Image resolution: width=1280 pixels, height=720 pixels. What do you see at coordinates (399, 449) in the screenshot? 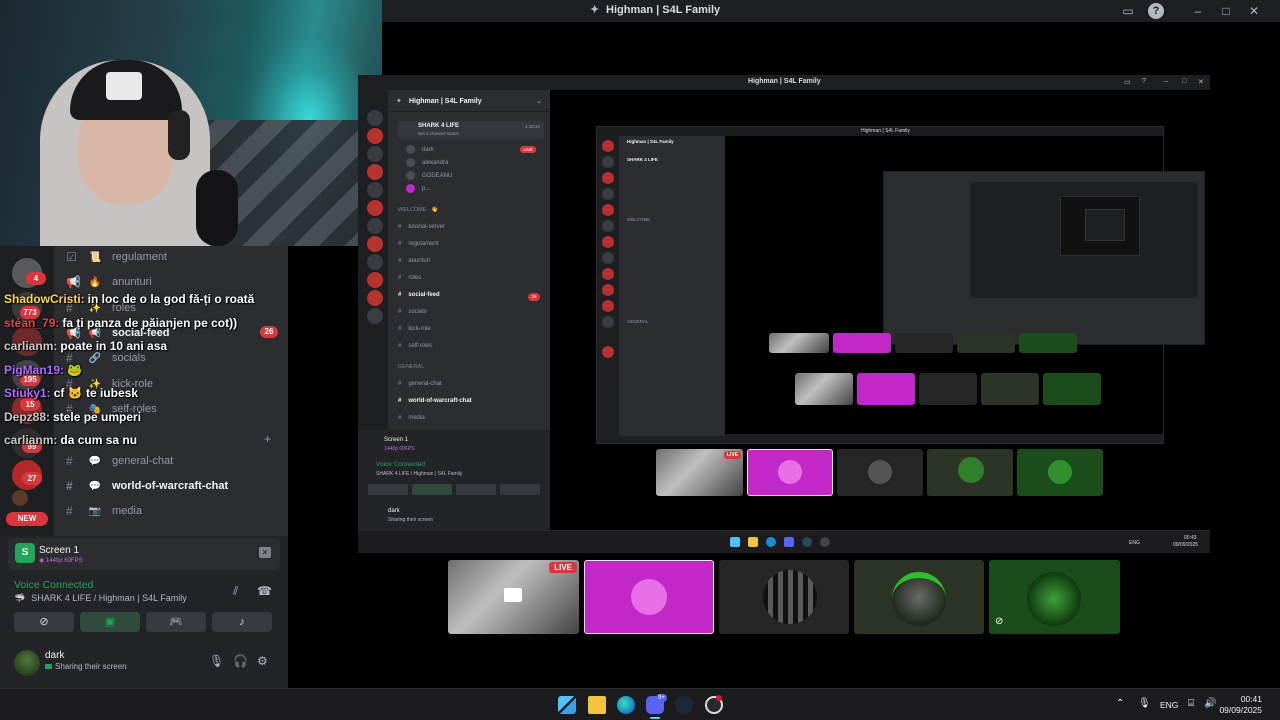
I see `nested-share-quality: 1440p 60FPS` at bounding box center [399, 449].